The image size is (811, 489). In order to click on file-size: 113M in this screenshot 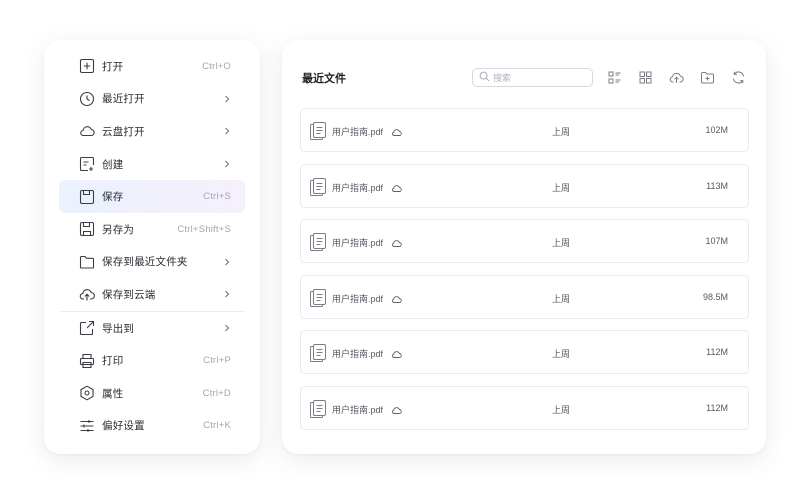, I will do `click(717, 186)`.